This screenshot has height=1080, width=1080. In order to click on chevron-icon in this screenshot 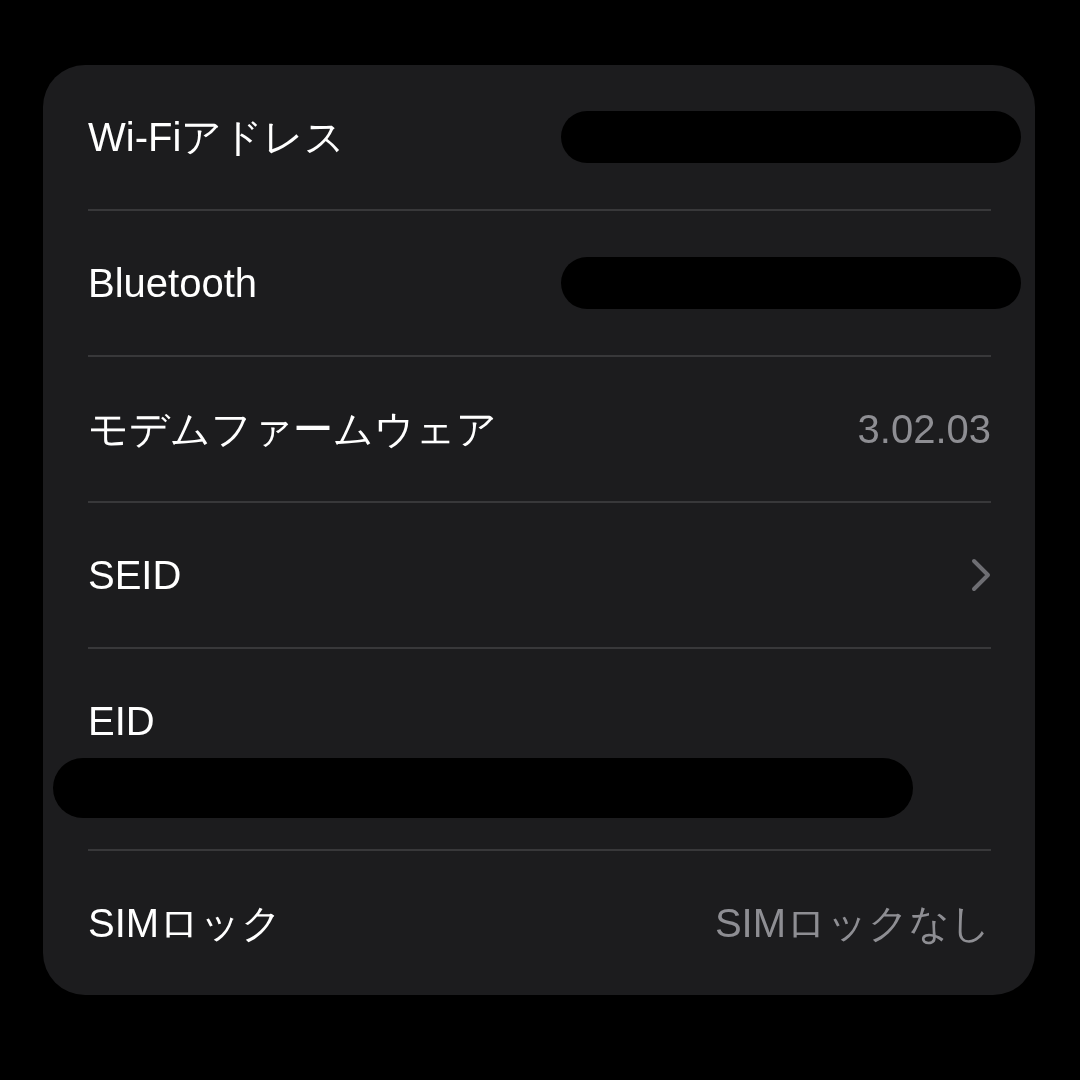, I will do `click(981, 575)`.